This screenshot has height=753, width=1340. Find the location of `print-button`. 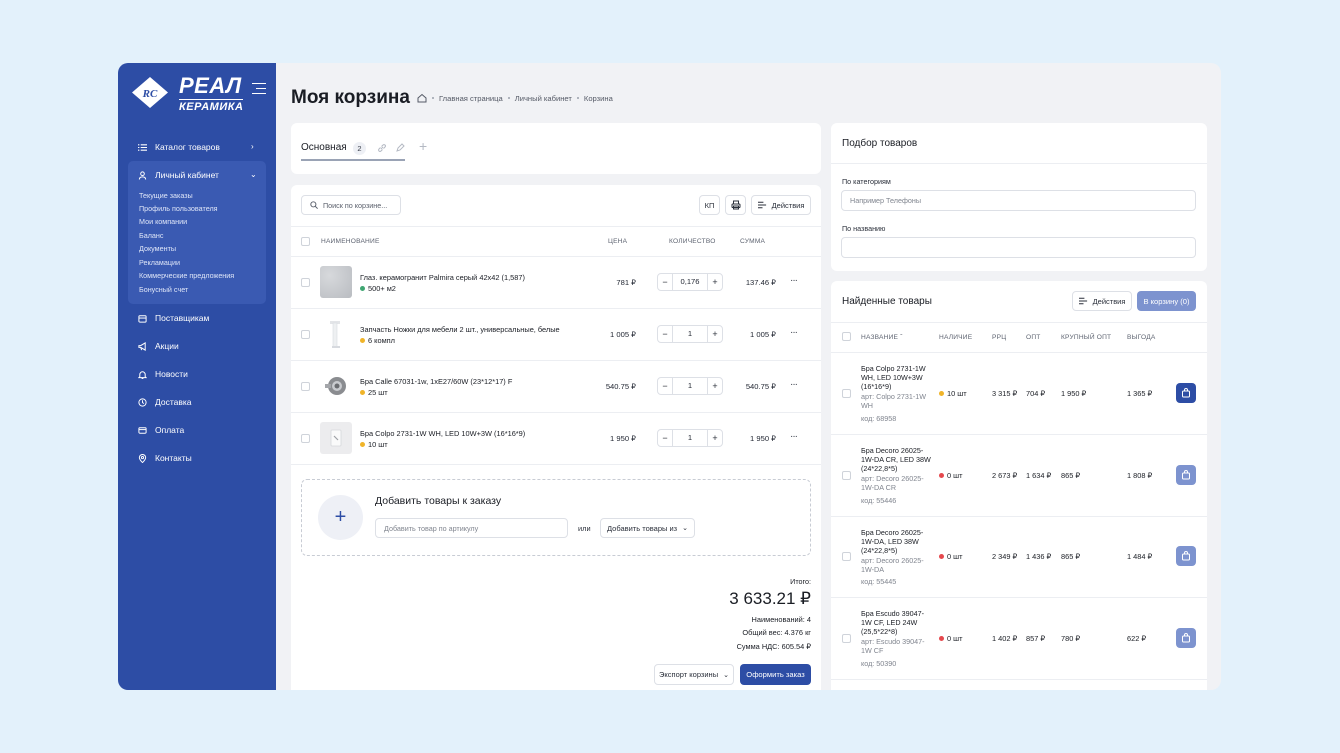

print-button is located at coordinates (735, 205).